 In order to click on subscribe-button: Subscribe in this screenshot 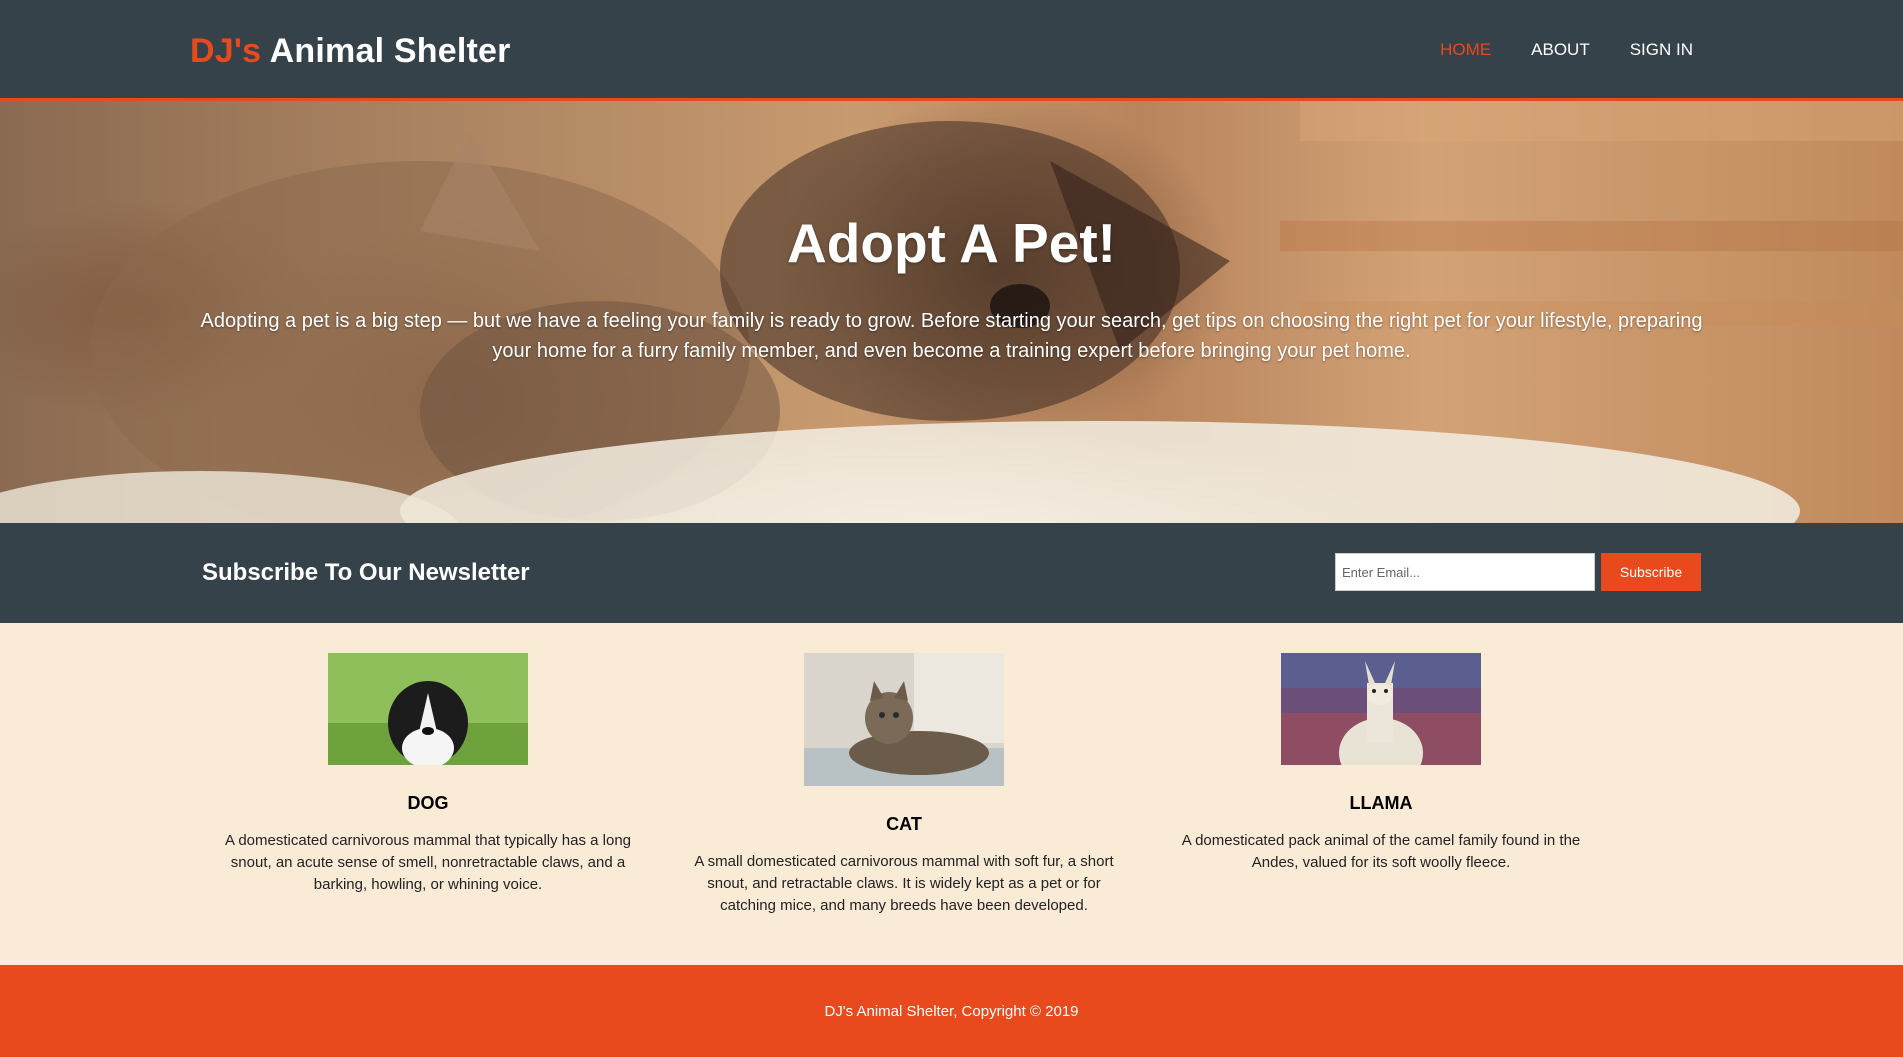, I will do `click(1651, 572)`.